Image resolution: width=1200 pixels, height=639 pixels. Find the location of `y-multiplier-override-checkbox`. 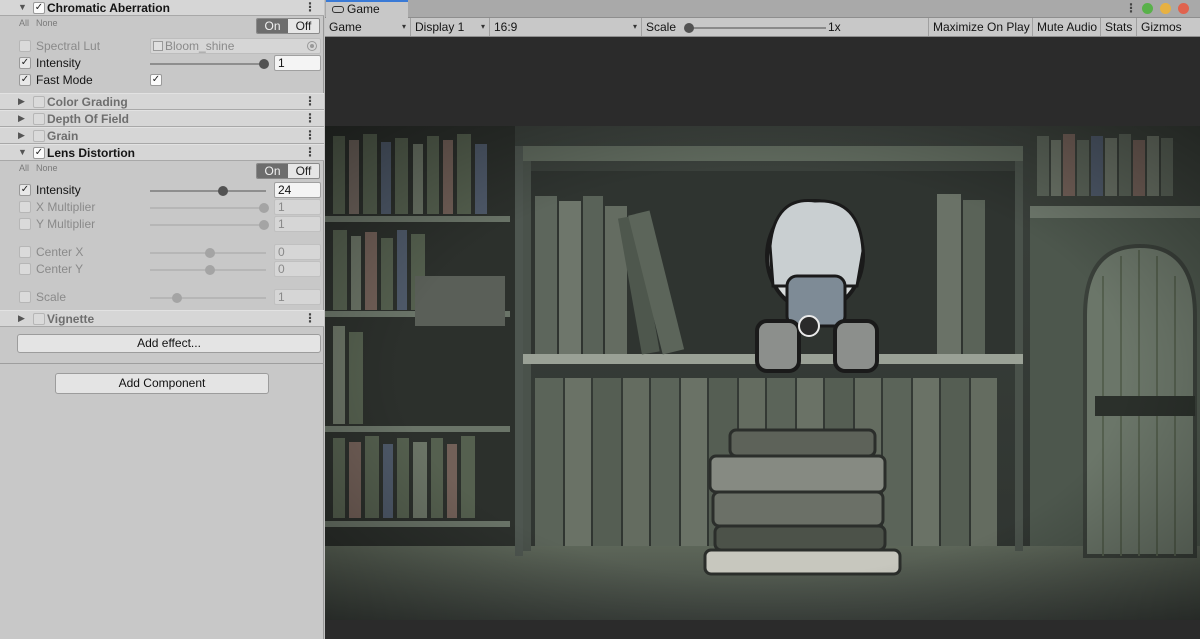

y-multiplier-override-checkbox is located at coordinates (25, 224).